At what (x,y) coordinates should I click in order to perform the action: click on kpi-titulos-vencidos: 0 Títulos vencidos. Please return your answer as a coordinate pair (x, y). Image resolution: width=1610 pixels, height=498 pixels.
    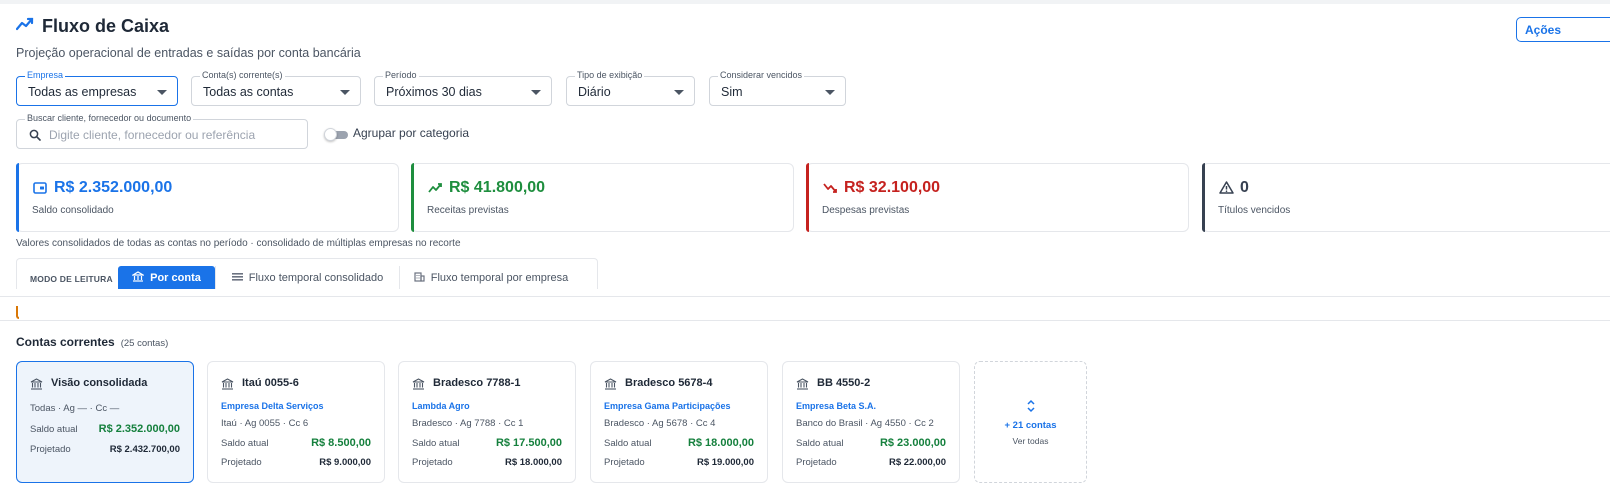
    Looking at the image, I should click on (1406, 197).